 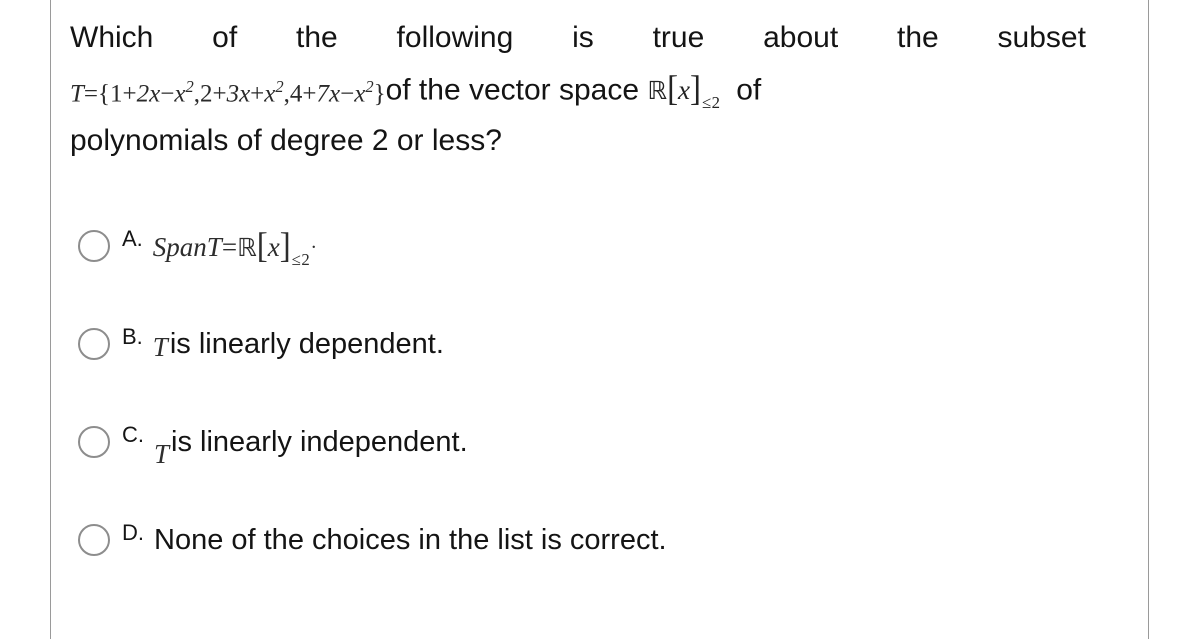 I want to click on stem-word: Which, so click(x=112, y=37).